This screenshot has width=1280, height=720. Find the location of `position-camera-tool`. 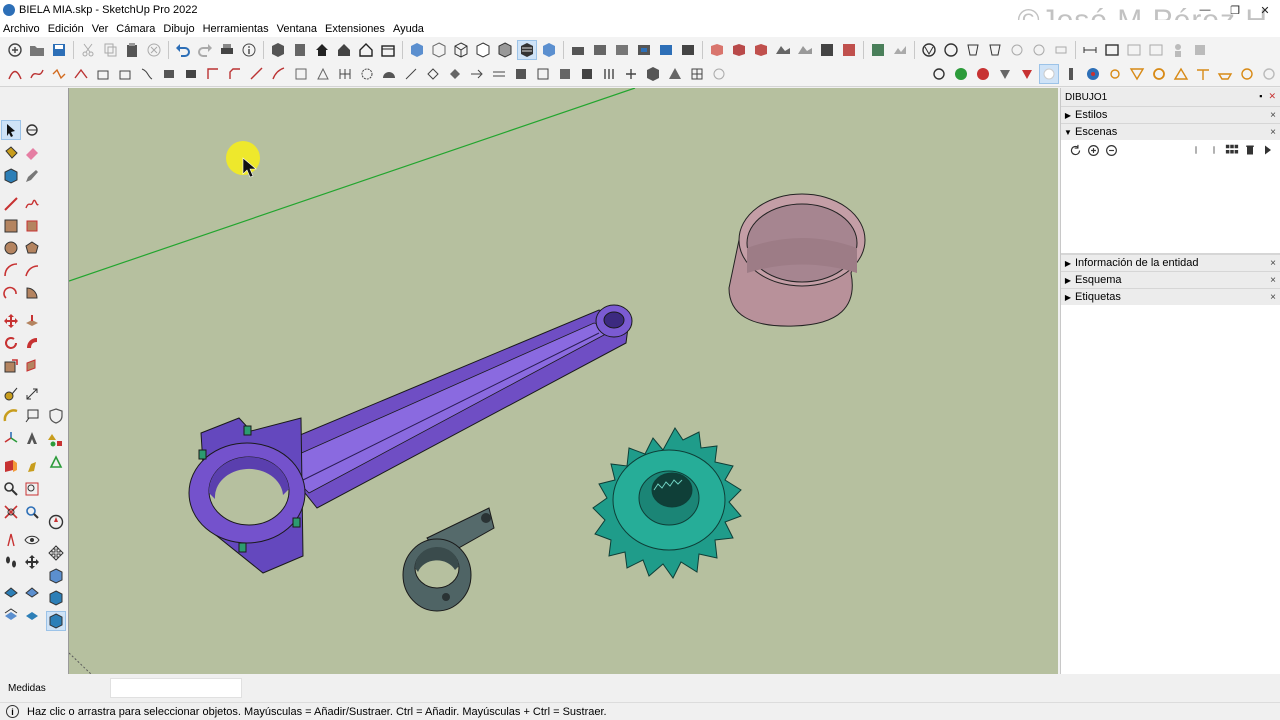

position-camera-tool is located at coordinates (11, 540).